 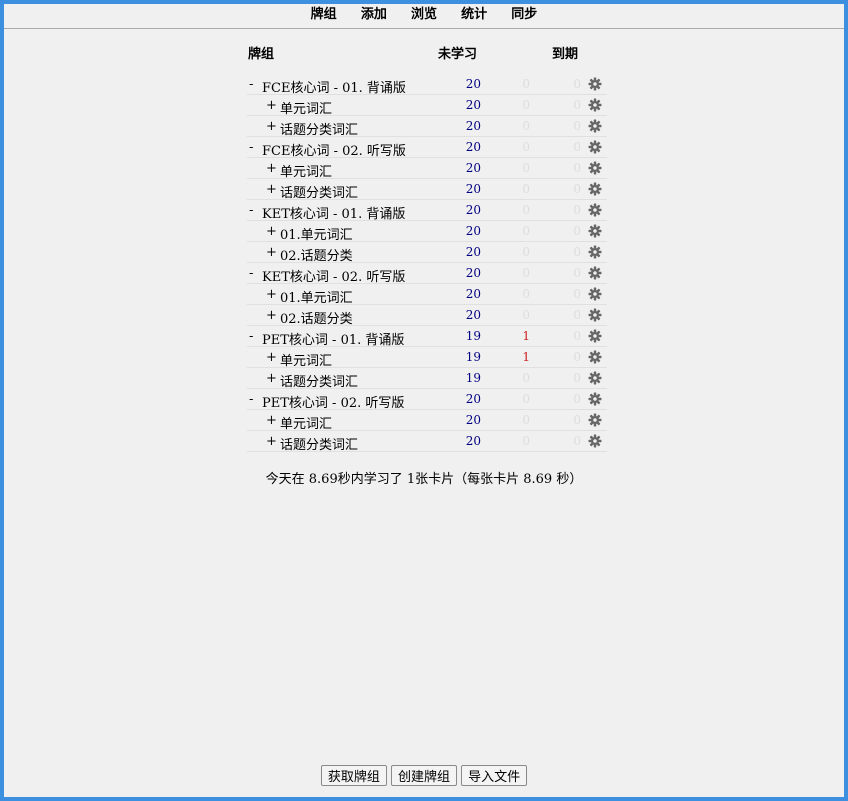 I want to click on deck-row: + 单元词汇 20 0 0, so click(x=427, y=106).